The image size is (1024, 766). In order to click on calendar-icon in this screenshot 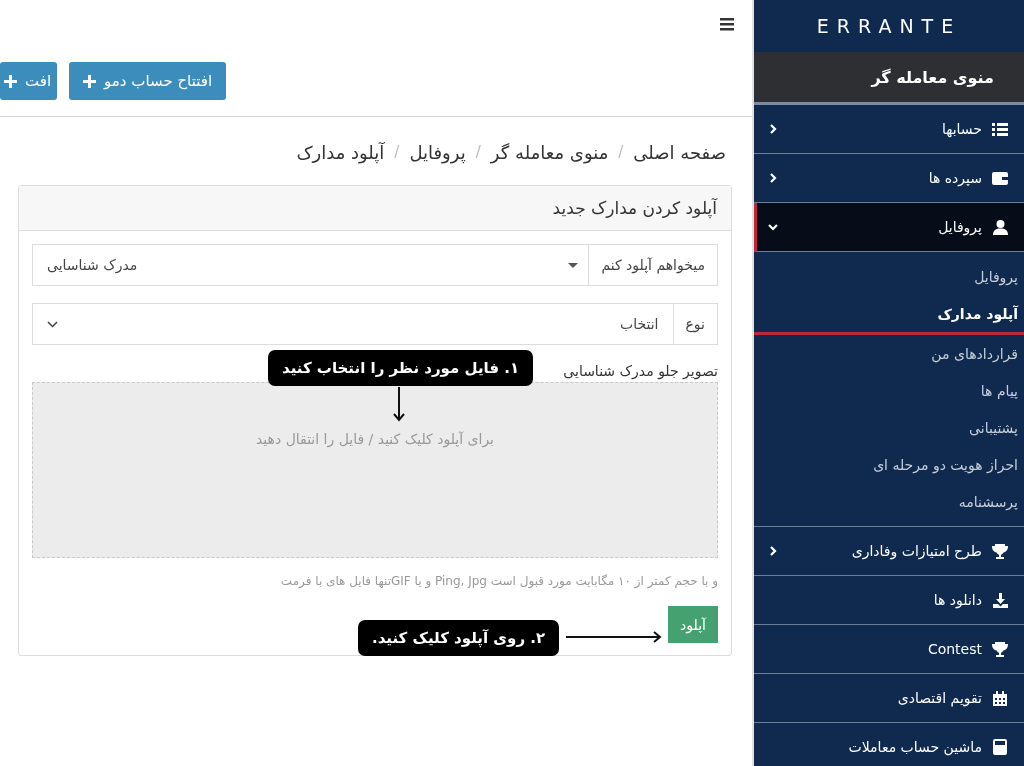, I will do `click(1000, 698)`.